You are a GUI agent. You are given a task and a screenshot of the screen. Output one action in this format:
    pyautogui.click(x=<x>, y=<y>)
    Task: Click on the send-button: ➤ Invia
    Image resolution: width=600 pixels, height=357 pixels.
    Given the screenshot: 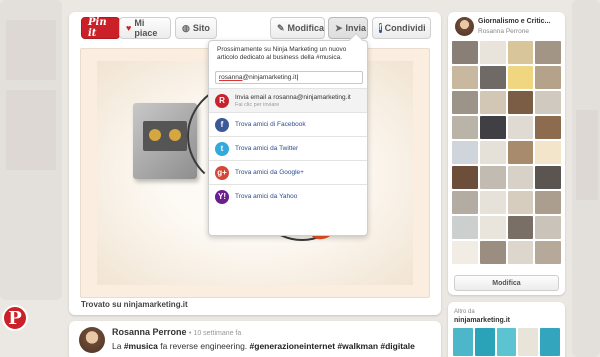 What is the action you would take?
    pyautogui.click(x=348, y=28)
    